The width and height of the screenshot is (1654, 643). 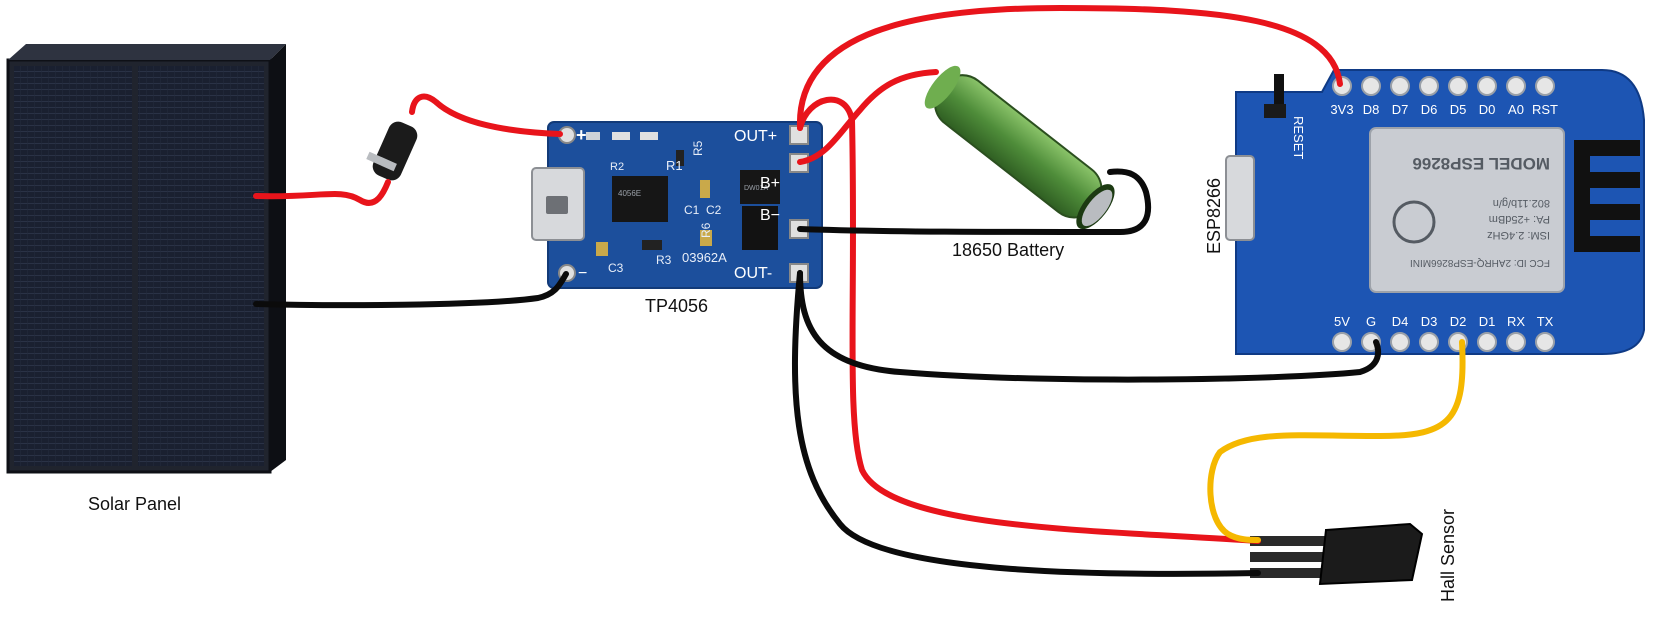 I want to click on esp-usb-port, so click(x=1240, y=198).